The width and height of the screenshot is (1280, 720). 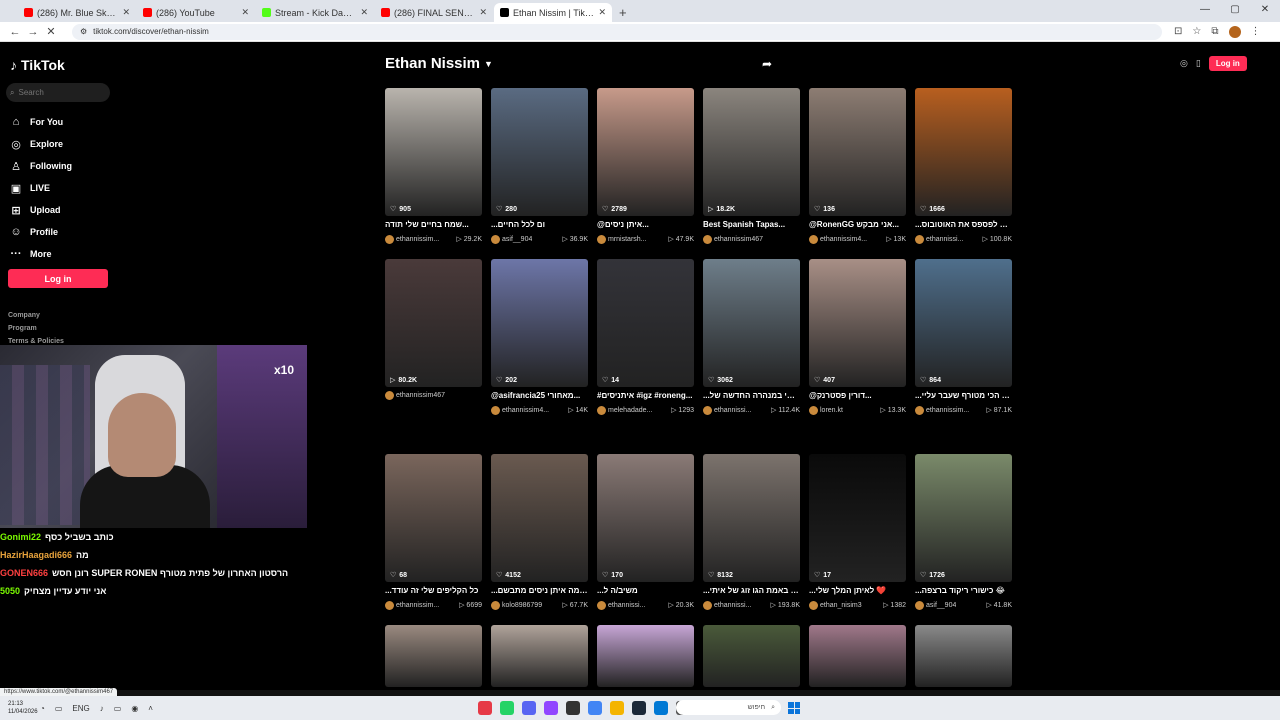 What do you see at coordinates (645, 152) in the screenshot?
I see `video-thumbnail: ♡ 2789` at bounding box center [645, 152].